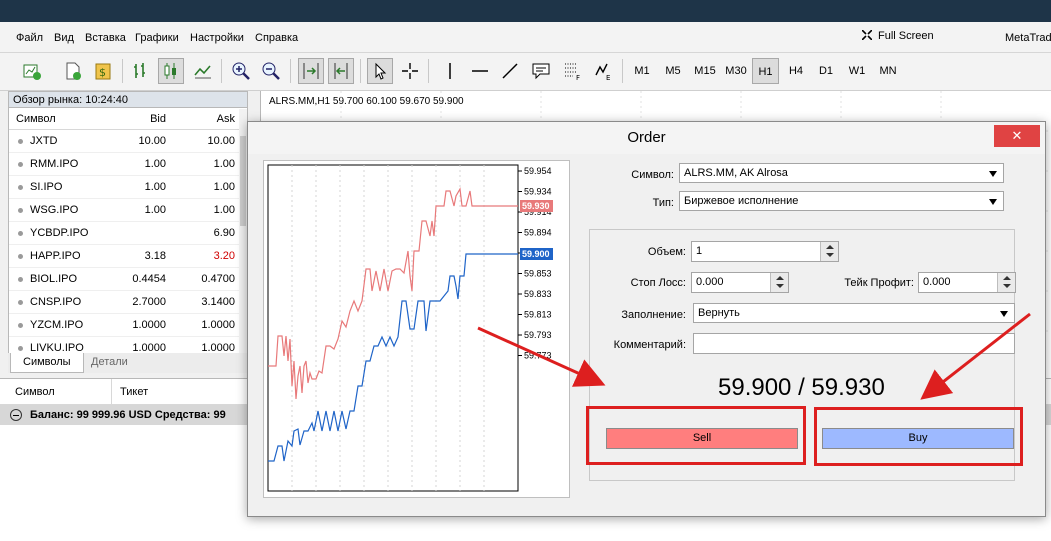  What do you see at coordinates (975, 356) in the screenshot?
I see `arrow-to-buy` at bounding box center [975, 356].